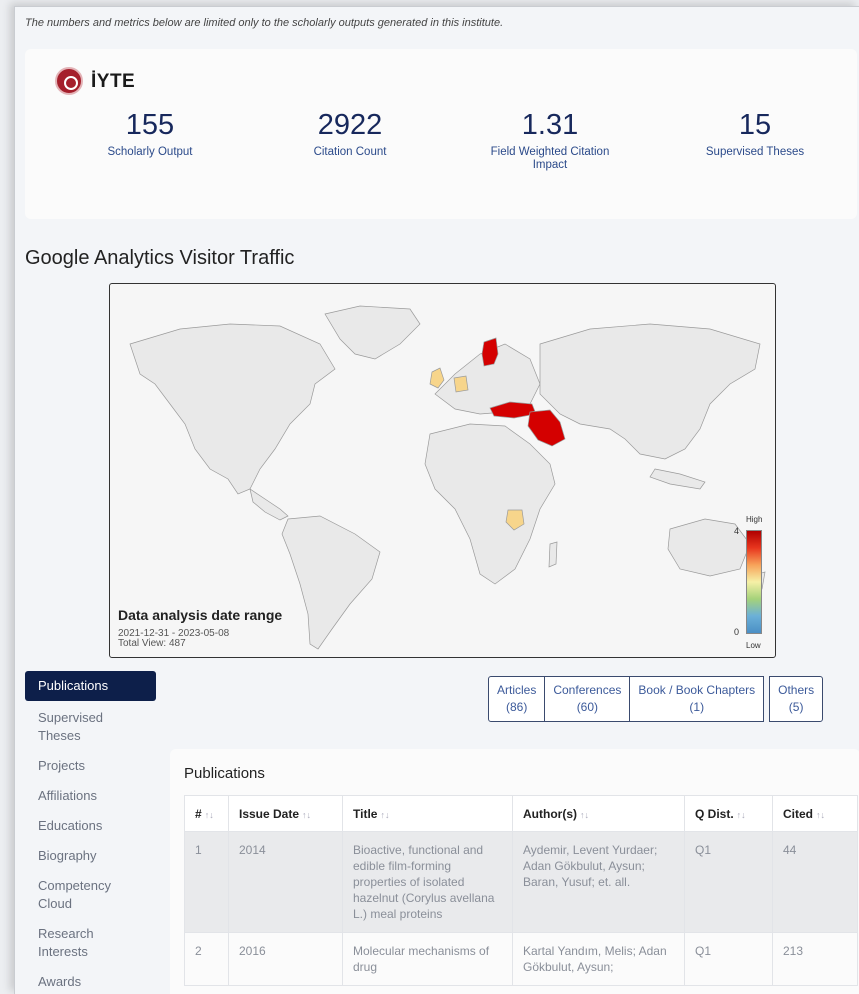 The height and width of the screenshot is (994, 859). I want to click on cell-cited: 213, so click(815, 959).